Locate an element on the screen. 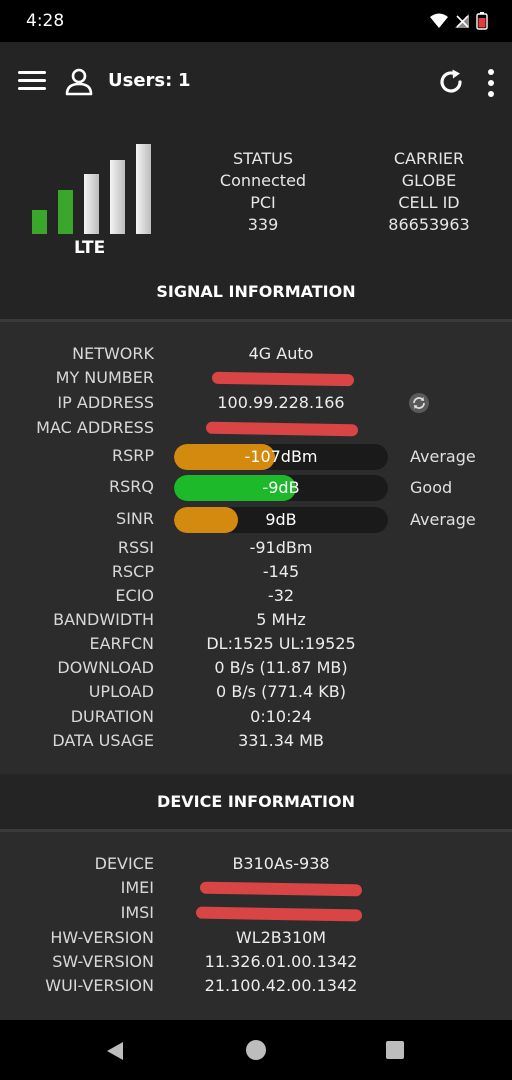 This screenshot has width=512, height=1080. app-bar: Users: 1 is located at coordinates (256, 81).